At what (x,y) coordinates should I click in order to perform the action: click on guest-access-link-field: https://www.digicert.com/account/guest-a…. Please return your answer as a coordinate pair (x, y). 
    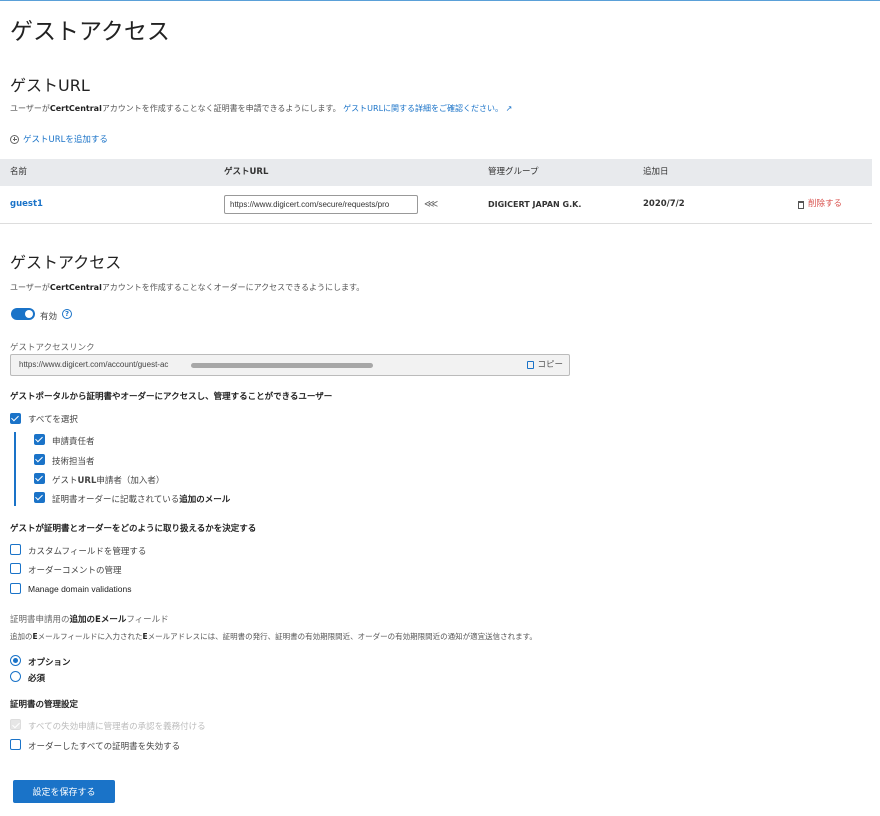
    Looking at the image, I should click on (290, 365).